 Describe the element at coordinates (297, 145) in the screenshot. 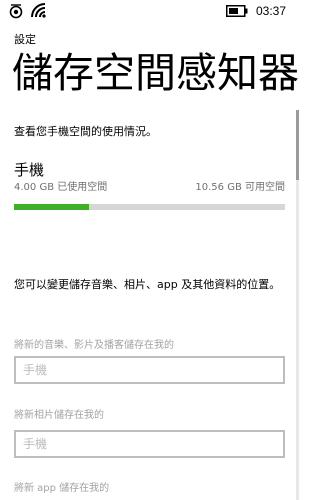

I see `scrollbar-thumb` at that location.